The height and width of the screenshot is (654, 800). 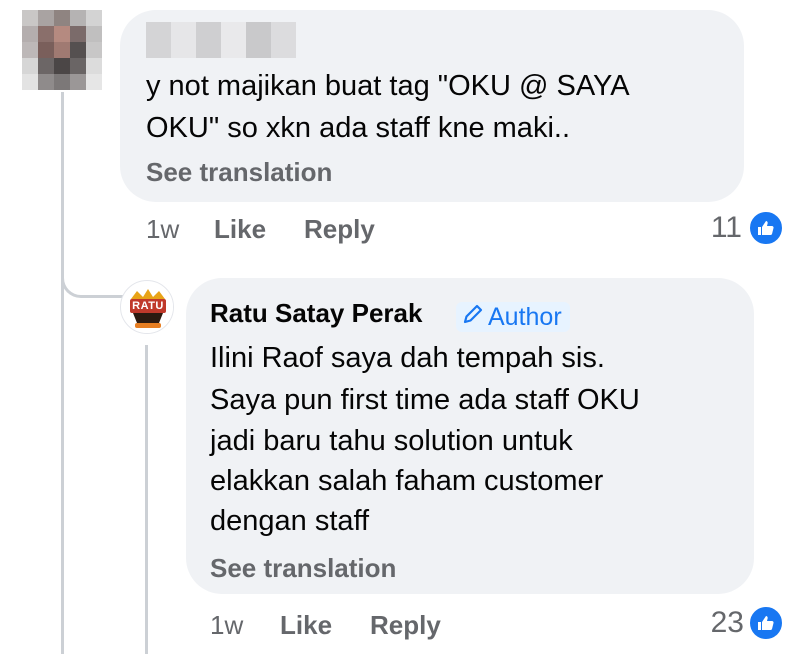 I want to click on comment-text-line-2: OKU" so xkn ada staff kne maki.., so click(x=358, y=128).